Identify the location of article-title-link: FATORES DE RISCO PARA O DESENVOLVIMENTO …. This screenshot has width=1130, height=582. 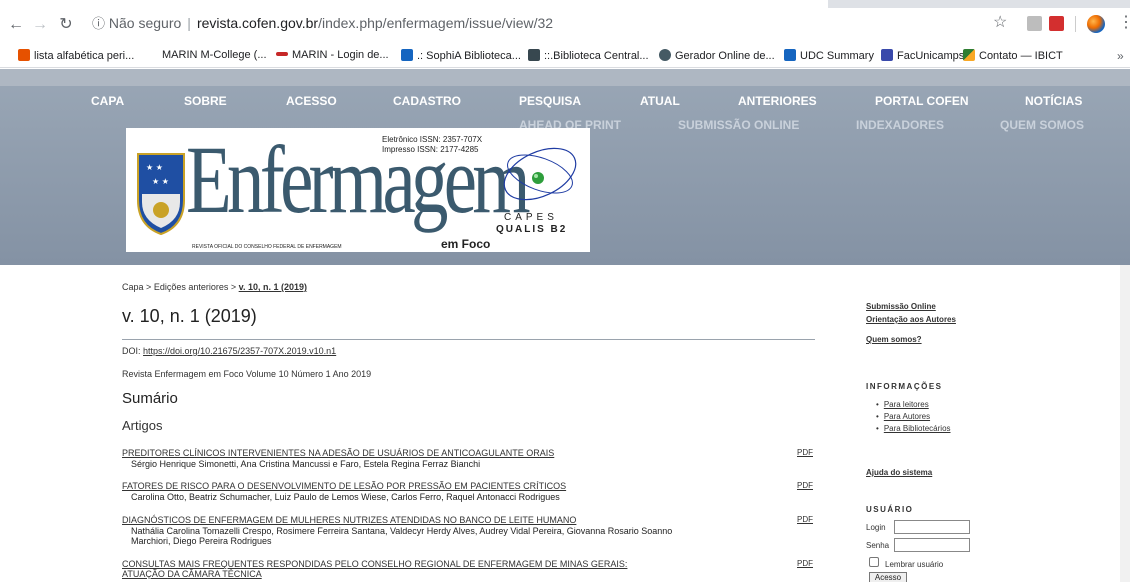
(392, 486).